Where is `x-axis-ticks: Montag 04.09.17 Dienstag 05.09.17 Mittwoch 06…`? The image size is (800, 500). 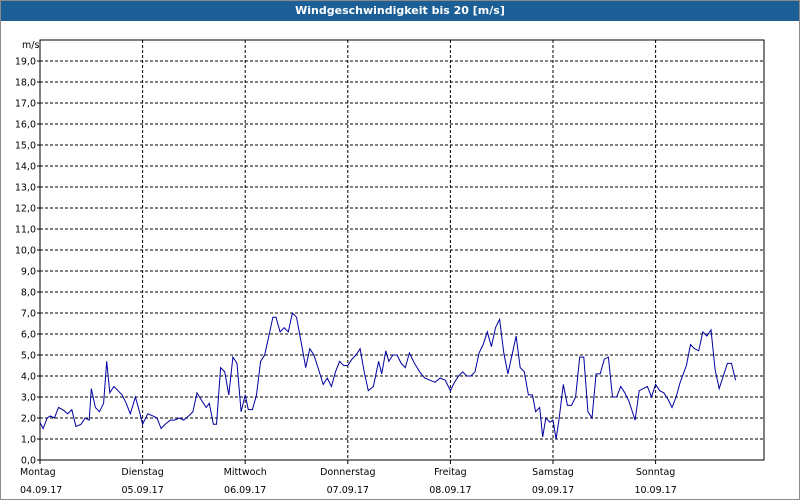 x-axis-ticks: Montag 04.09.17 Dienstag 05.09.17 Mittwoch 06… is located at coordinates (348, 478).